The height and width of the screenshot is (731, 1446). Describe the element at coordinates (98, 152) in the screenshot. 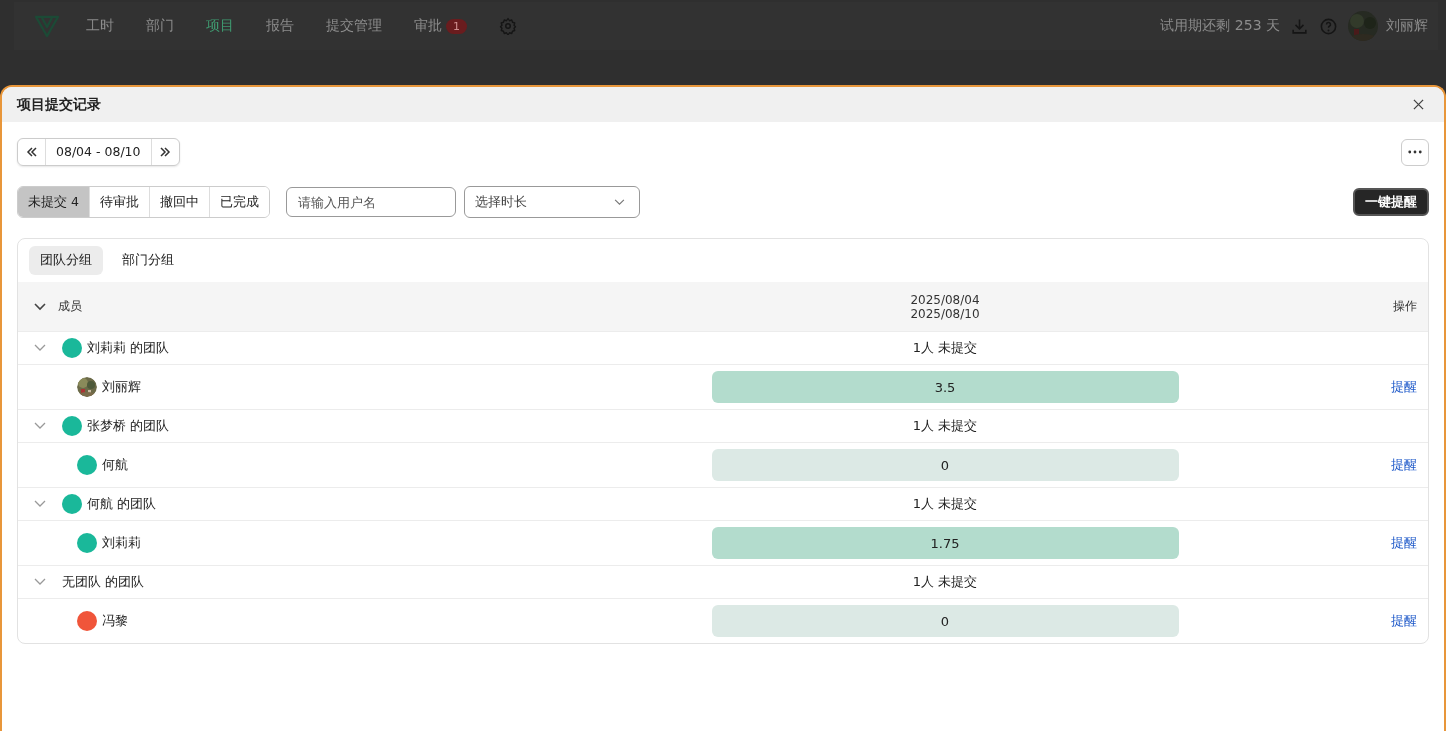

I see `date-range: 08/04 - 08/10` at that location.